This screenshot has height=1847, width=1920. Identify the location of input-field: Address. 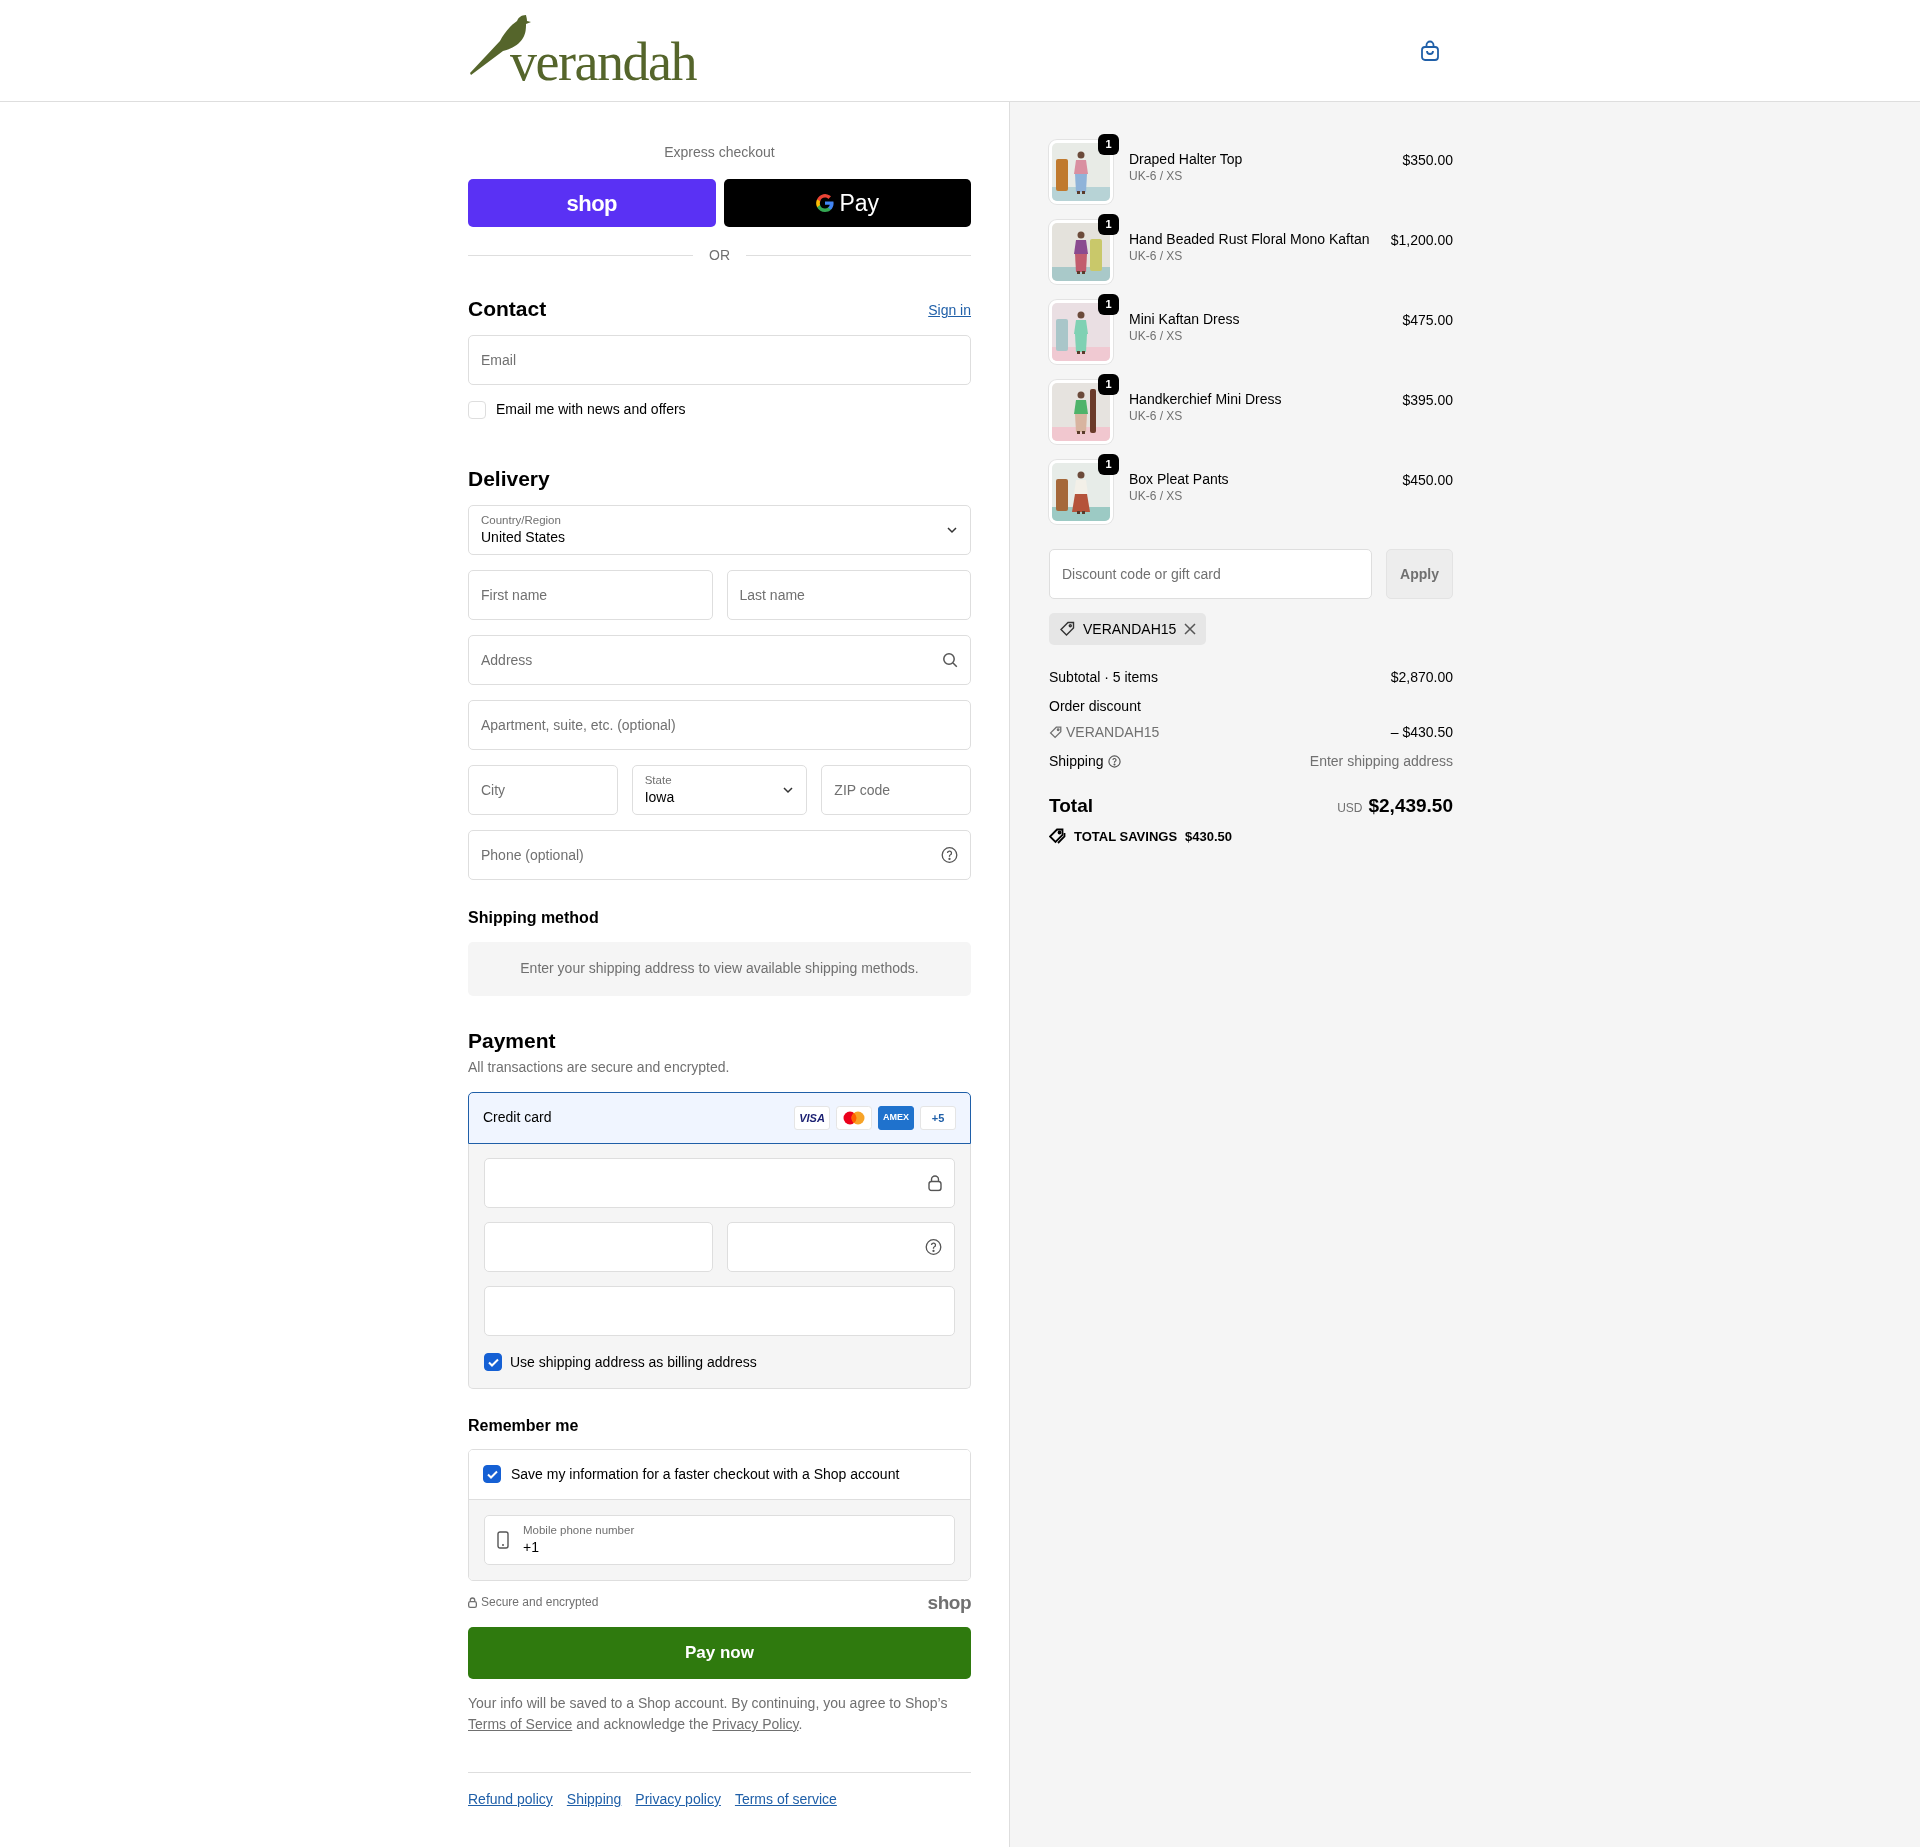
(719, 660).